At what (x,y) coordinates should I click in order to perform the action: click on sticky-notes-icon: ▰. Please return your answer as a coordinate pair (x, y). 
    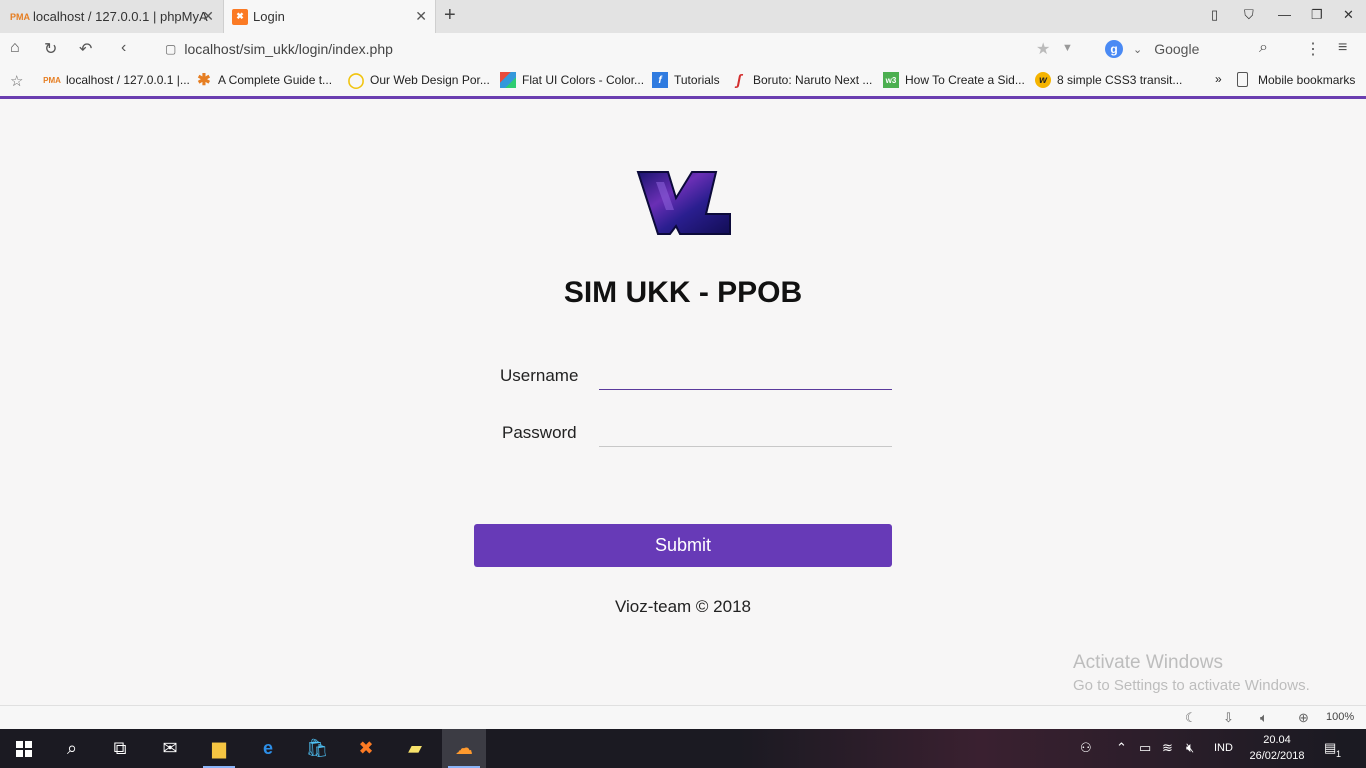
    Looking at the image, I should click on (415, 748).